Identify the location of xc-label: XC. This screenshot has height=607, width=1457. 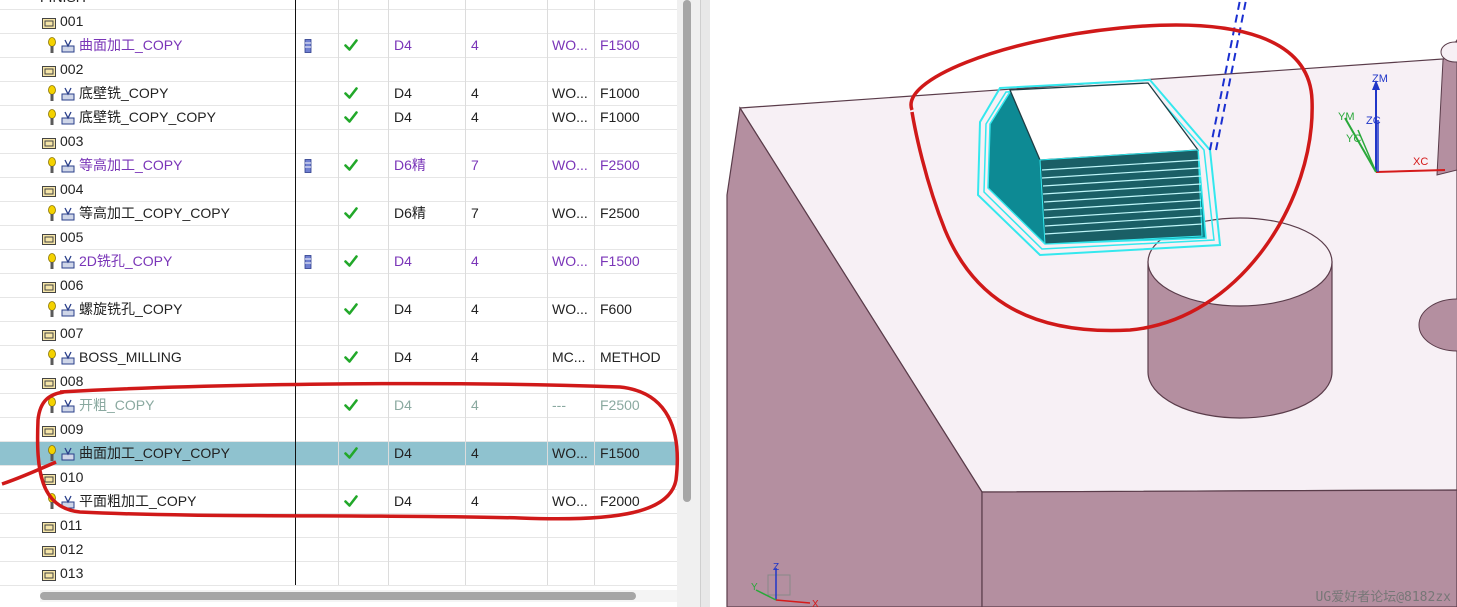
(1420, 162).